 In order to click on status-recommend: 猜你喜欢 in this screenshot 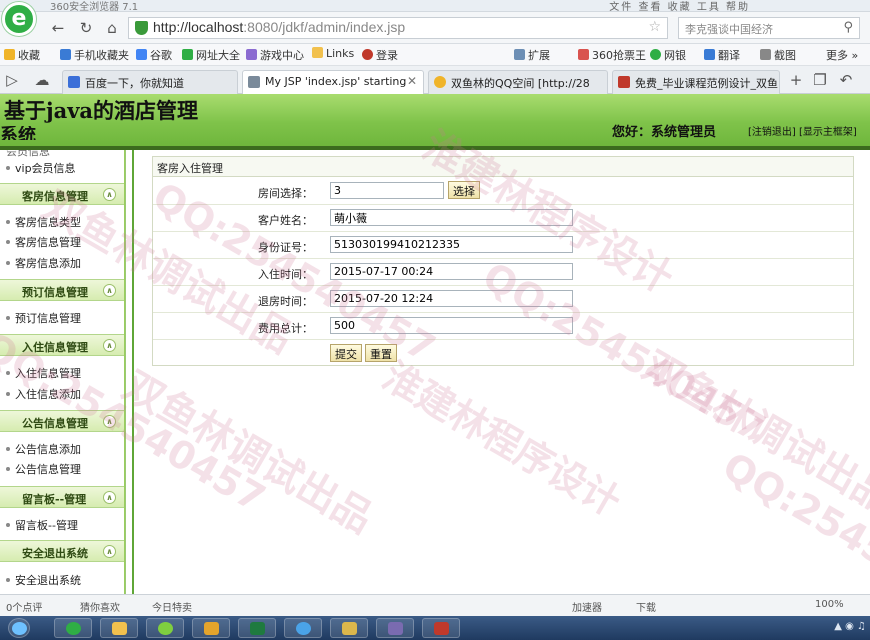, I will do `click(100, 606)`.